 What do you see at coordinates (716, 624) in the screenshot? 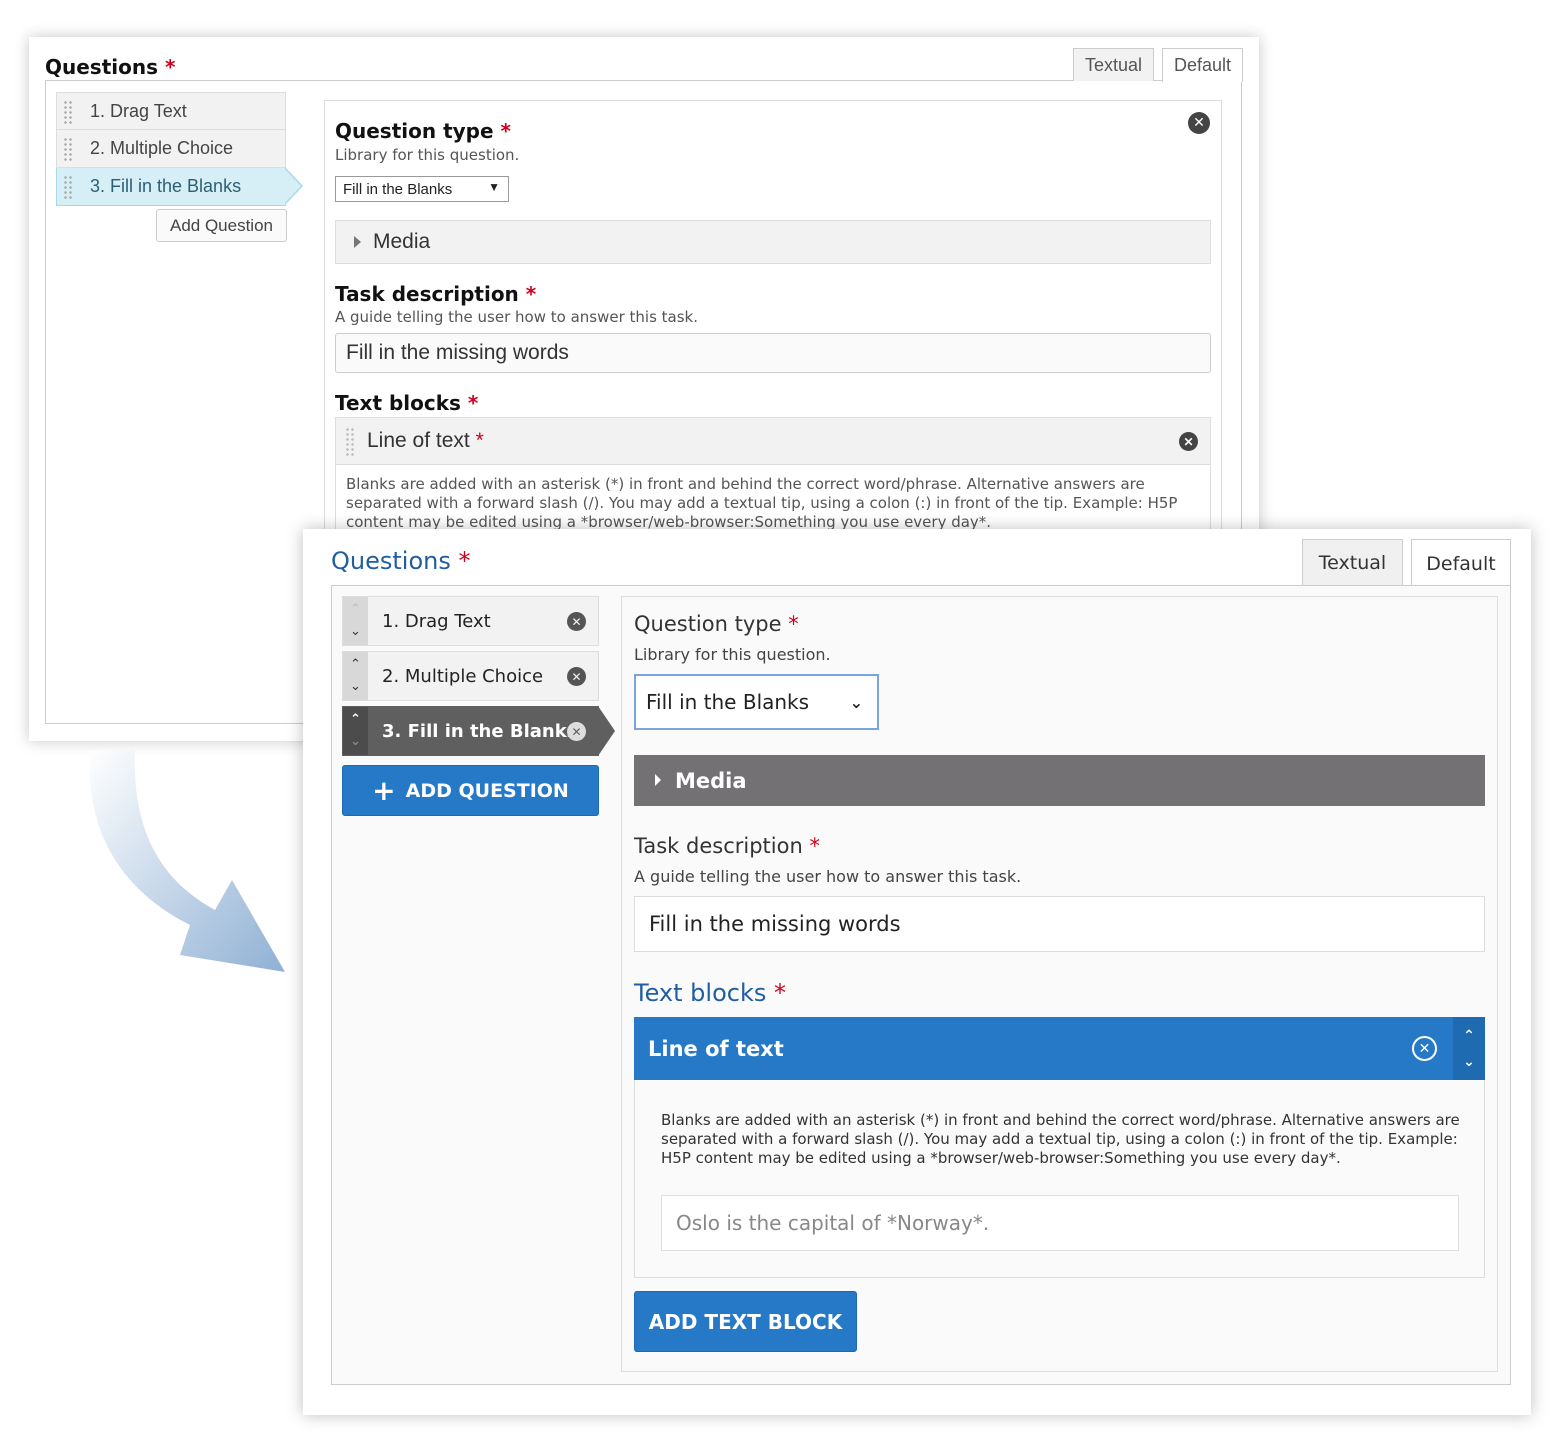
I see `question-type-label: Question type *` at bounding box center [716, 624].